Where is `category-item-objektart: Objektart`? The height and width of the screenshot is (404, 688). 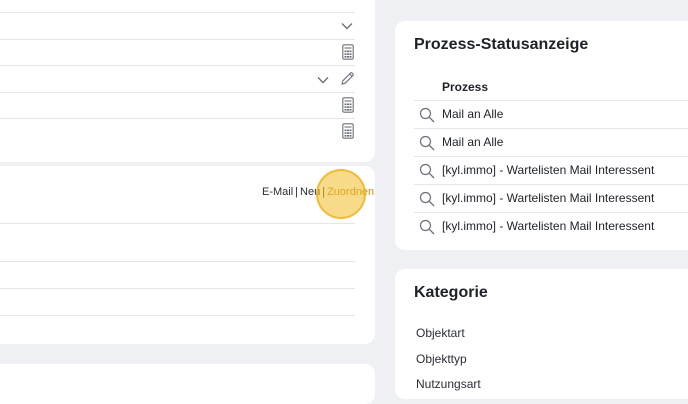 category-item-objektart: Objektart is located at coordinates (440, 333).